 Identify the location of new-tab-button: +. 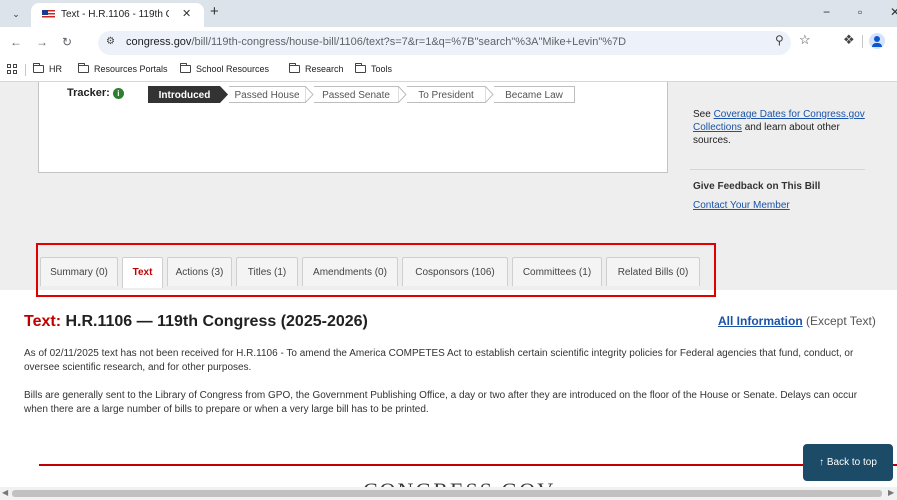
(214, 12).